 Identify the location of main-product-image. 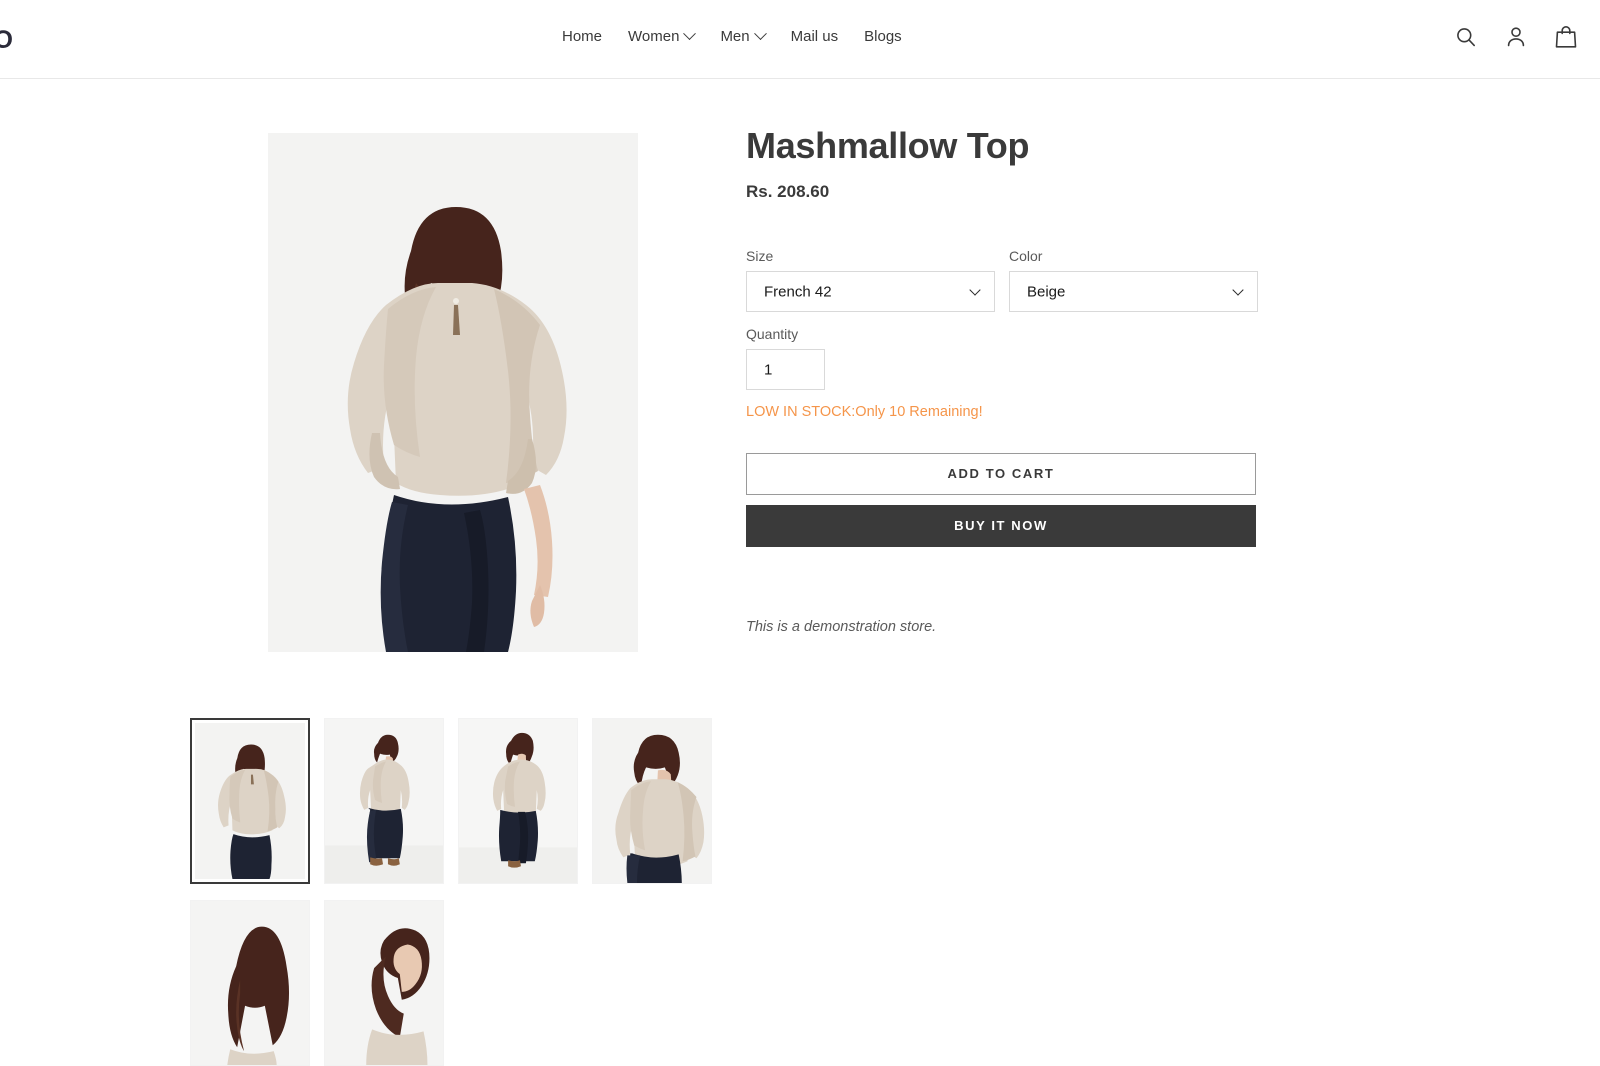
(453, 392).